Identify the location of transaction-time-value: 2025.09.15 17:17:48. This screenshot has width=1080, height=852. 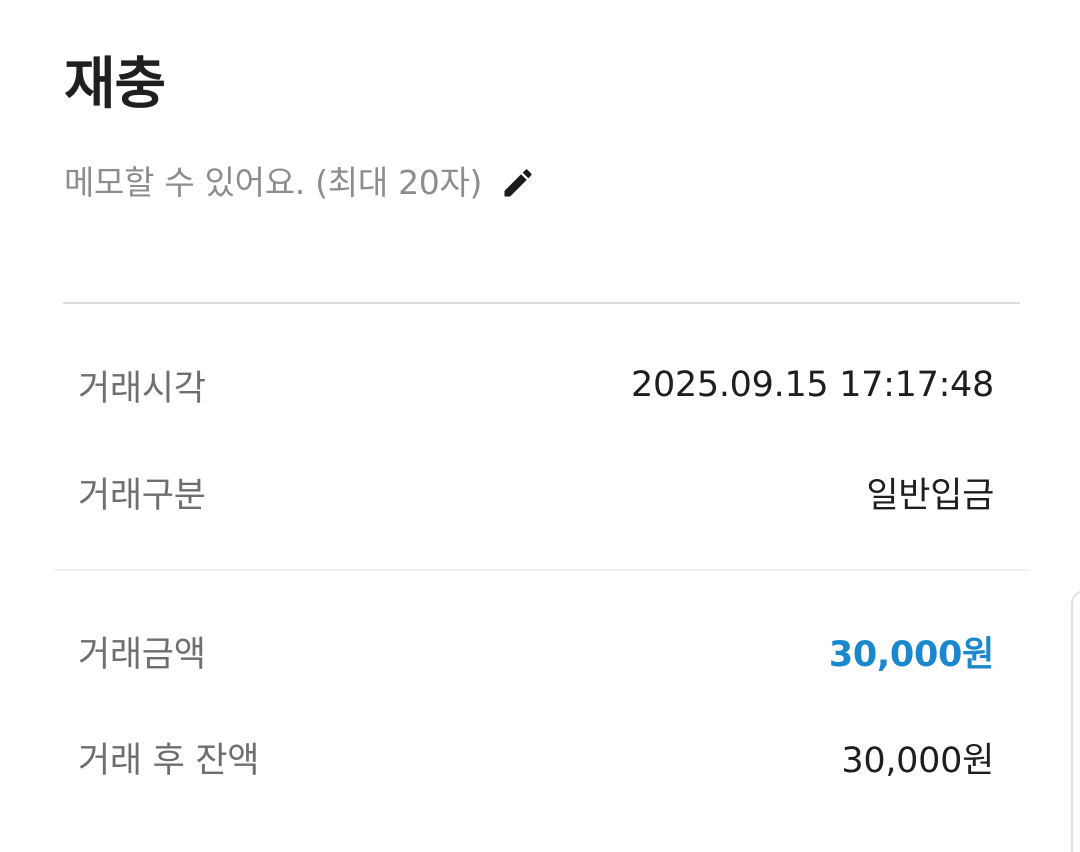
(812, 385).